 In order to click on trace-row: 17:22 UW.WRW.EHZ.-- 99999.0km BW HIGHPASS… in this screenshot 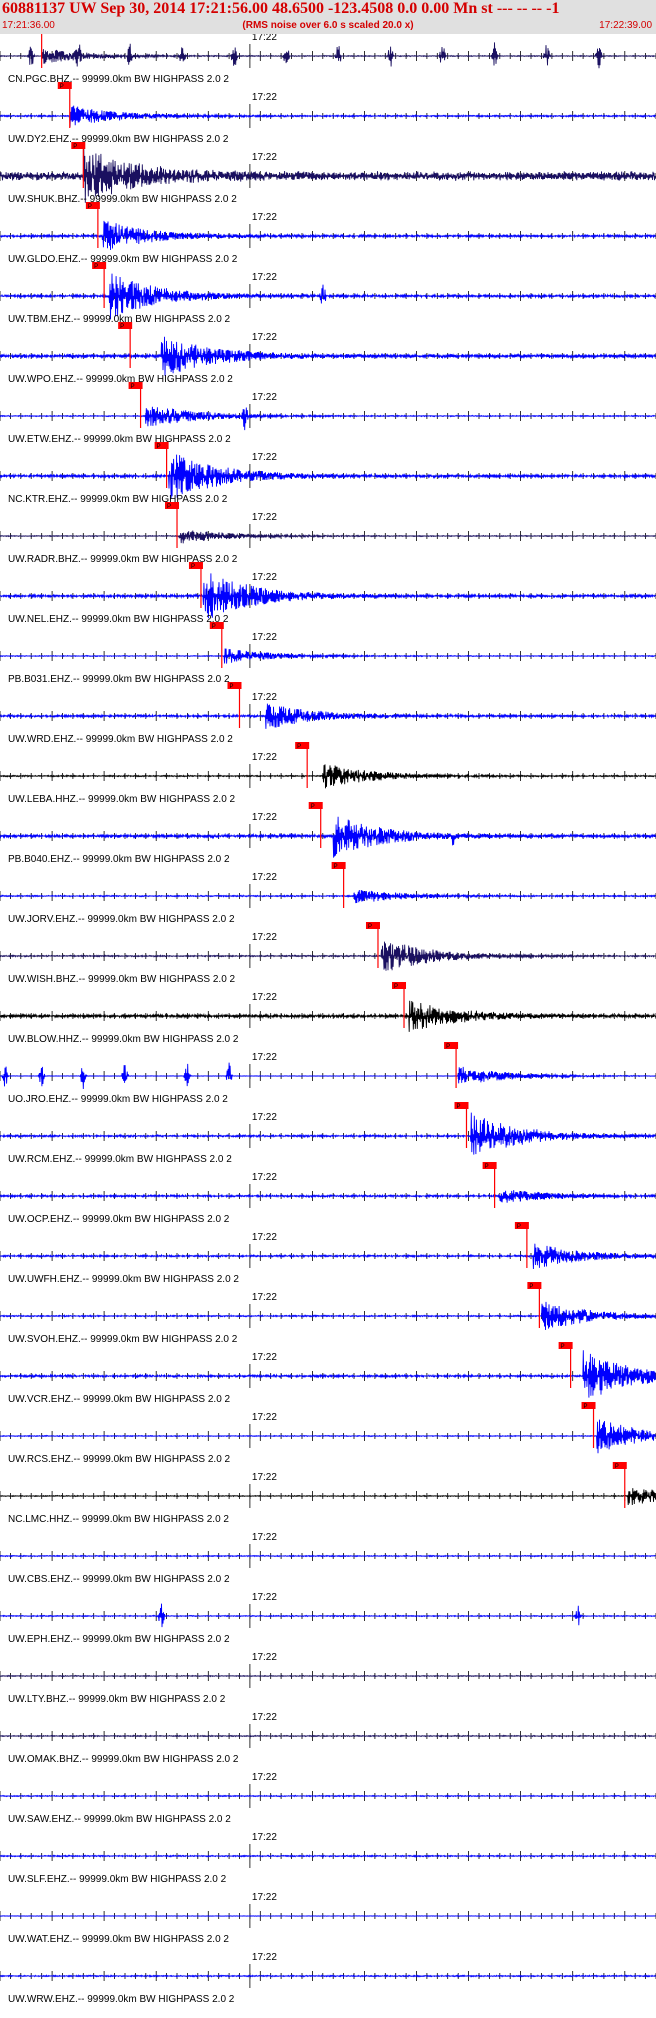, I will do `click(328, 1978)`.